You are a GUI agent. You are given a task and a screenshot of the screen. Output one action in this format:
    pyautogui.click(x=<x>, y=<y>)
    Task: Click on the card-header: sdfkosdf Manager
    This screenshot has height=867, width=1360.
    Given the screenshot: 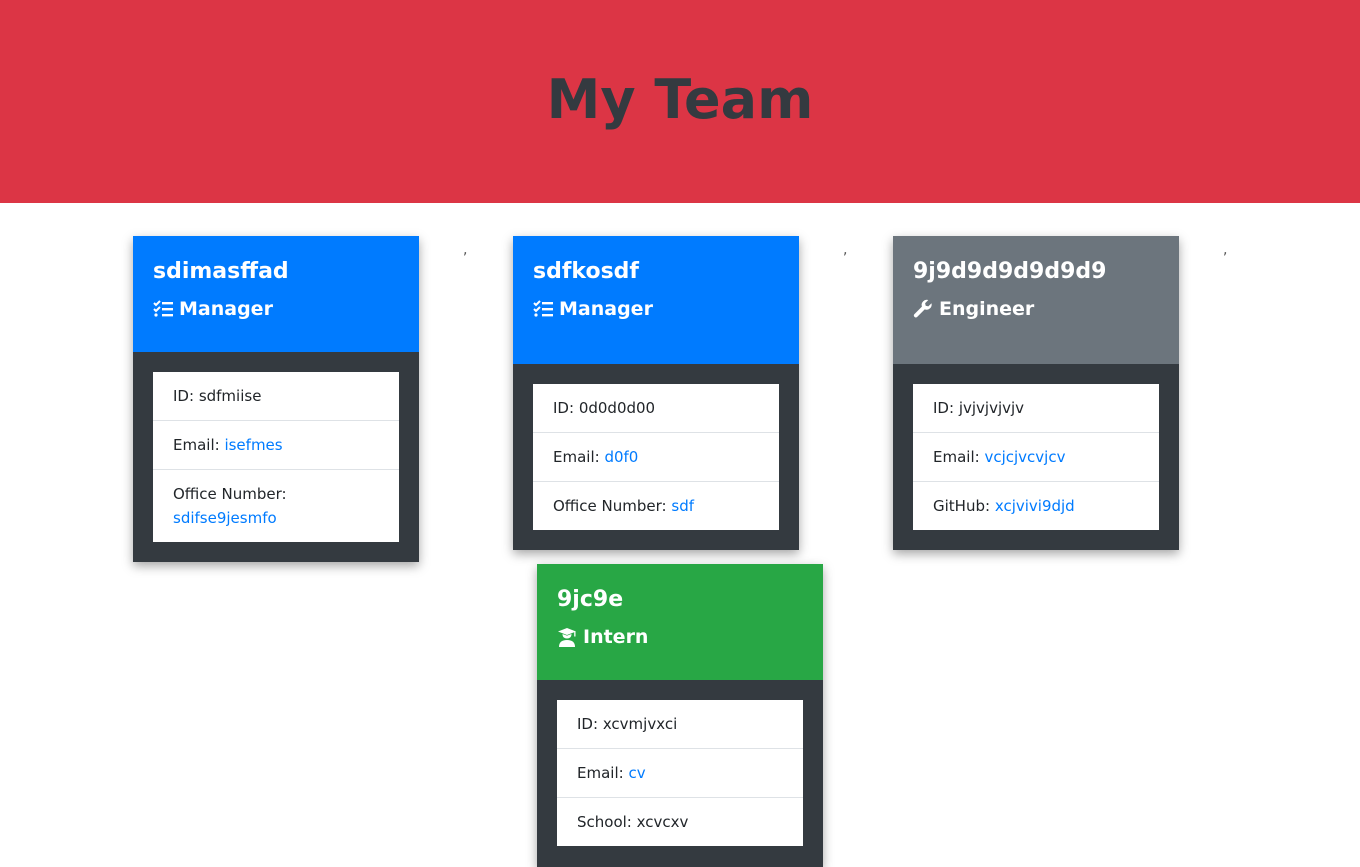 What is the action you would take?
    pyautogui.click(x=656, y=300)
    